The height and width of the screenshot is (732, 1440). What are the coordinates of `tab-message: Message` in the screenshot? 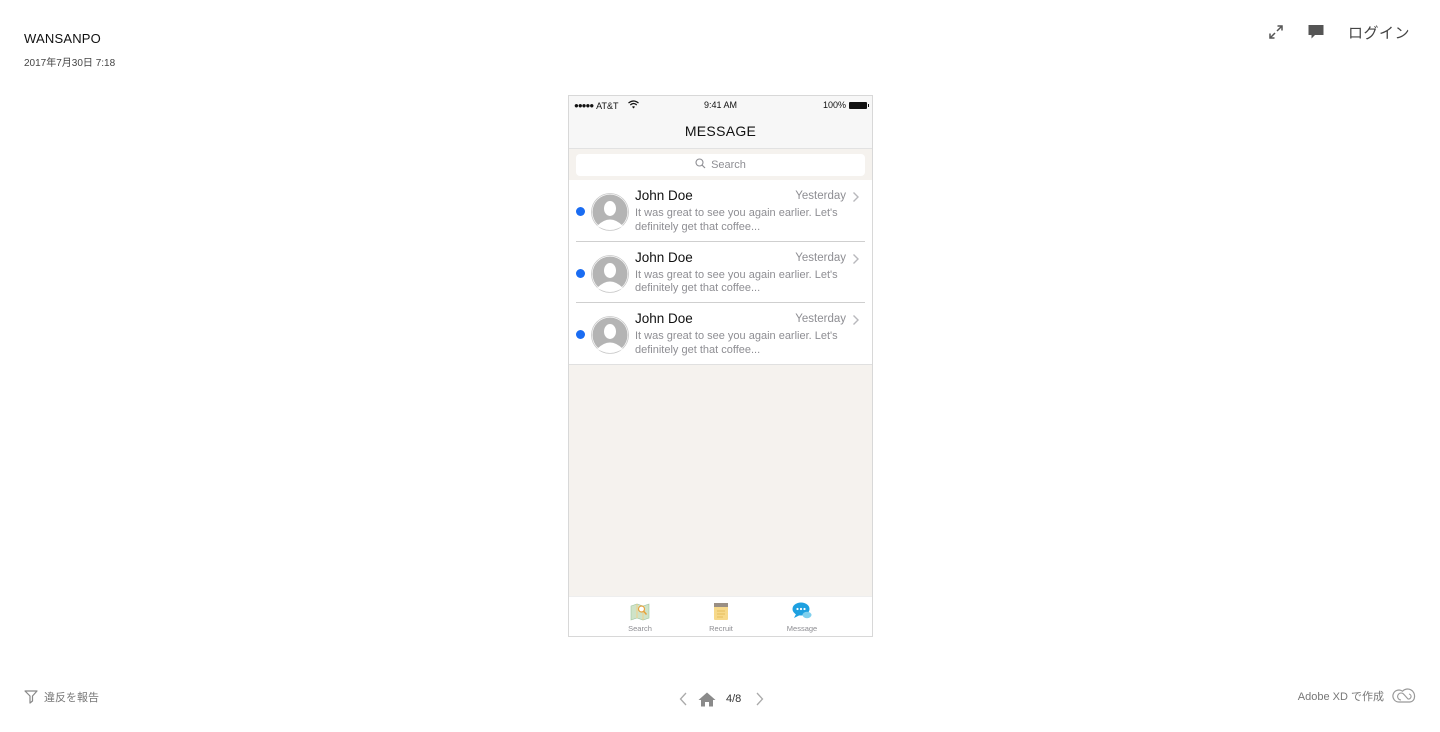 It's located at (802, 617).